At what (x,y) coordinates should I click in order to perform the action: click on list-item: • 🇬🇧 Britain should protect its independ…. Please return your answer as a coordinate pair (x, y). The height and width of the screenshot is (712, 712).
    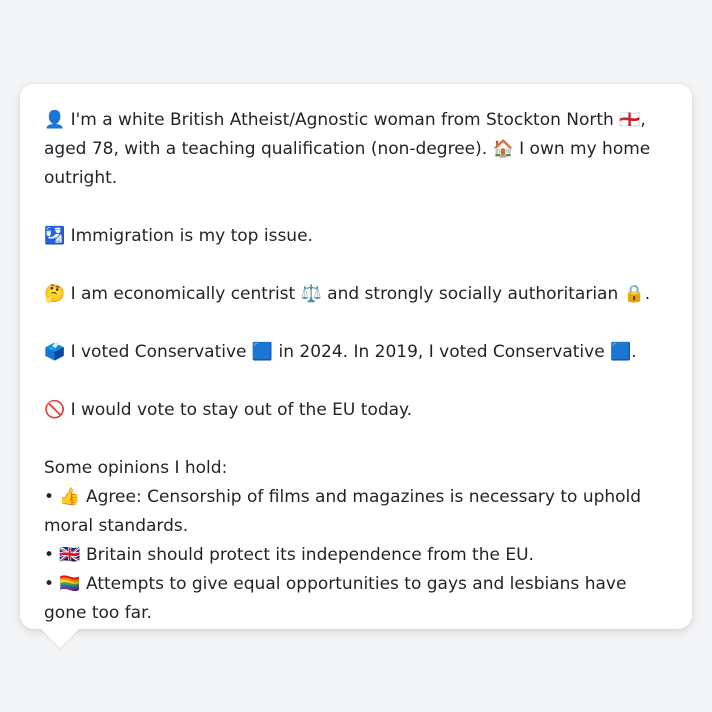
    Looking at the image, I should click on (289, 555).